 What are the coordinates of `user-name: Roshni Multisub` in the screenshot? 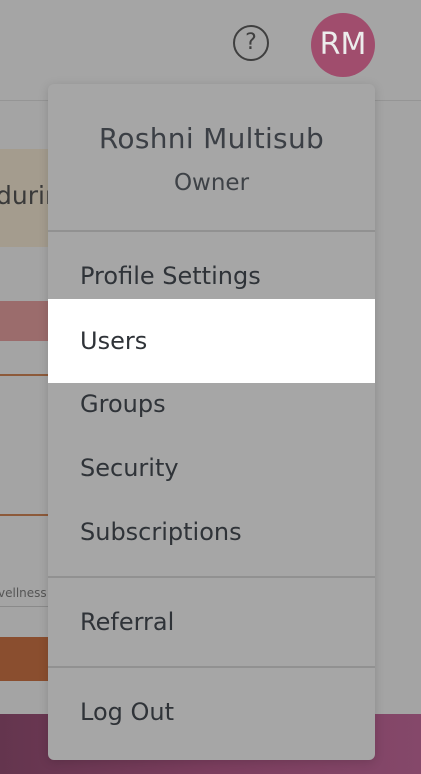 It's located at (211, 138).